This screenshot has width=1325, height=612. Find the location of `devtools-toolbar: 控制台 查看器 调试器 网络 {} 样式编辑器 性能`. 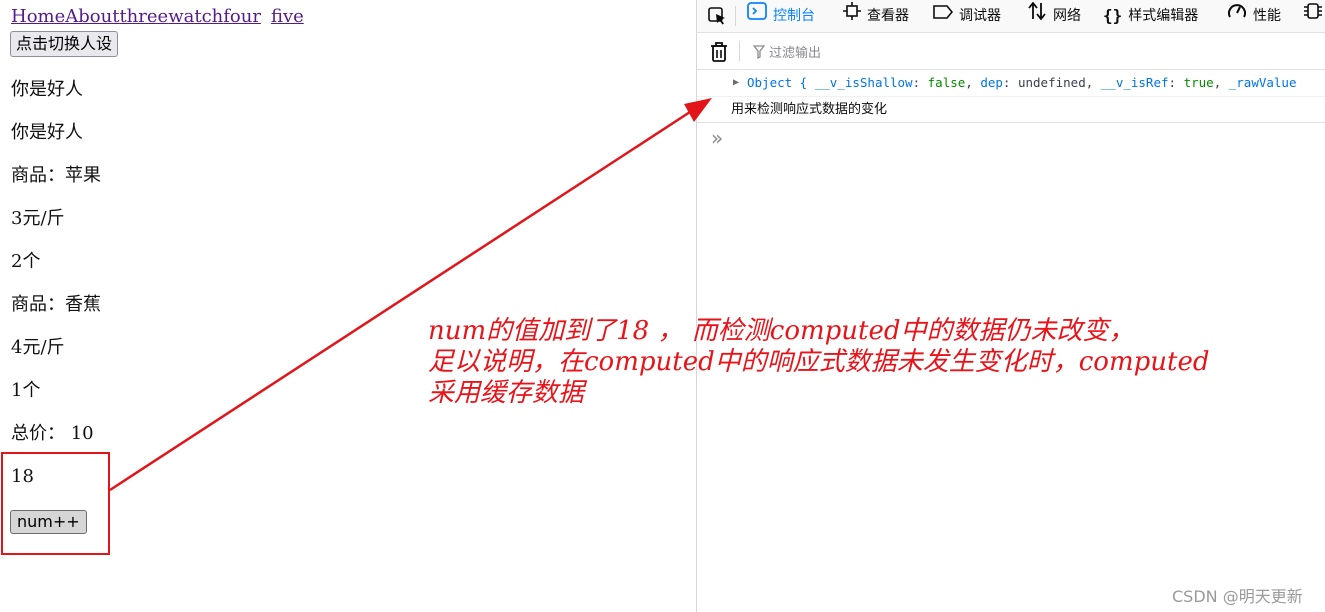

devtools-toolbar: 控制台 查看器 调试器 网络 {} 样式编辑器 性能 is located at coordinates (1011, 16).